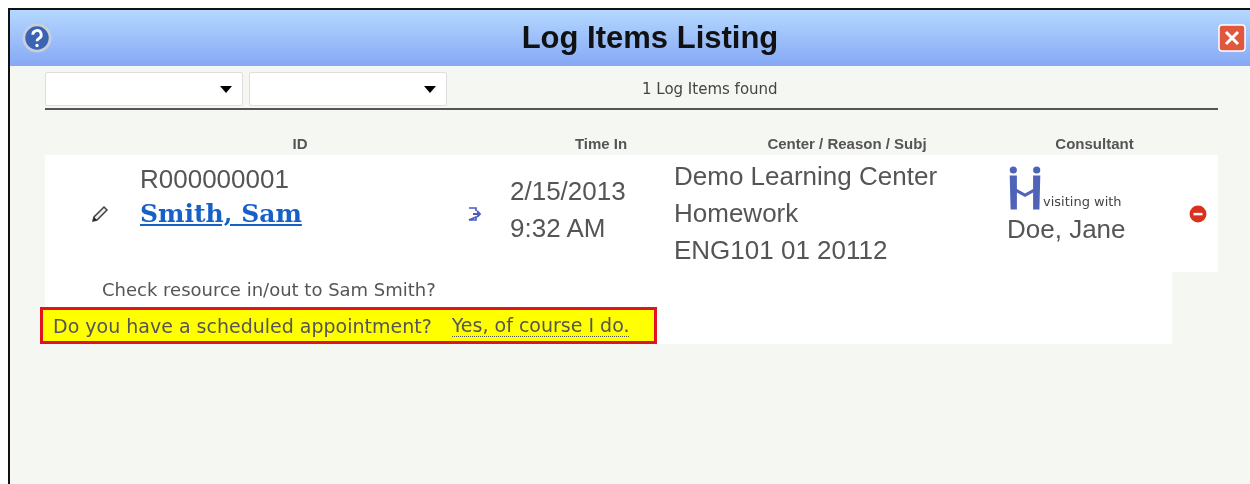  What do you see at coordinates (601, 144) in the screenshot?
I see `column-header: Time In` at bounding box center [601, 144].